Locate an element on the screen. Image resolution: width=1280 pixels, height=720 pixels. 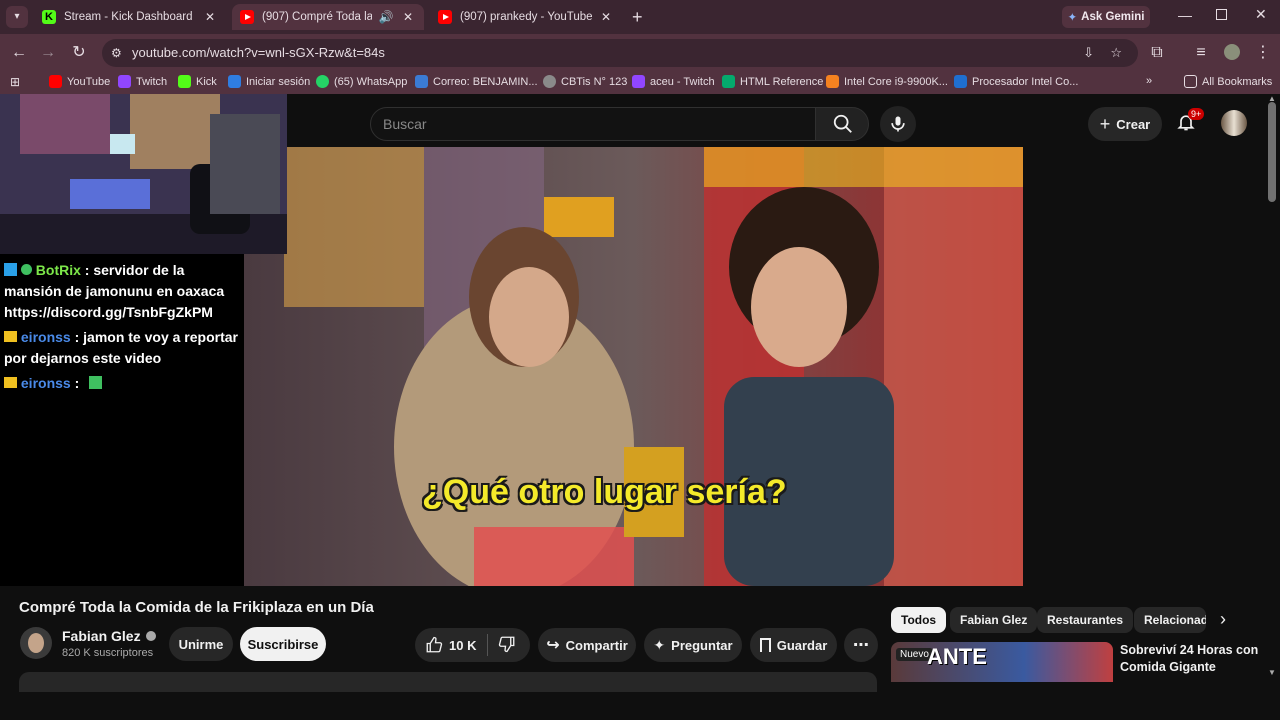
speaker-icon: 🔊 is located at coordinates (386, 17).